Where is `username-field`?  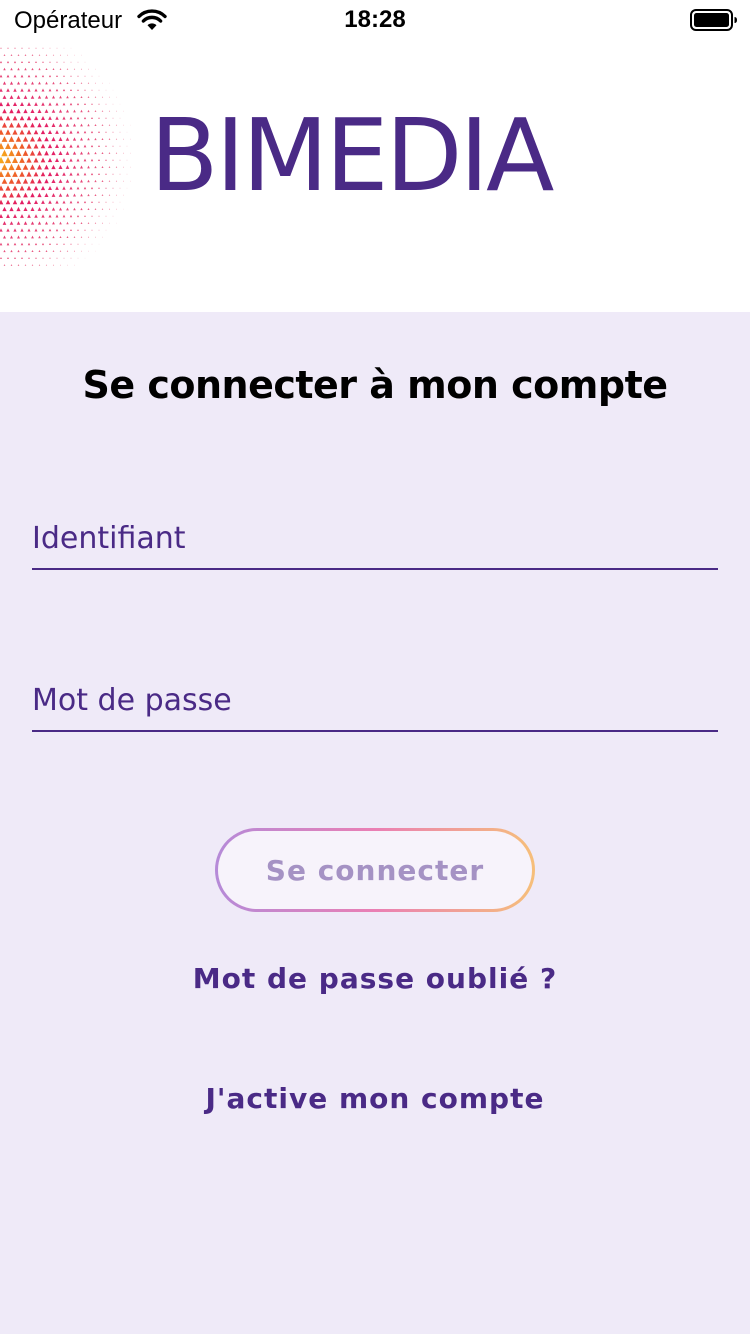 username-field is located at coordinates (375, 539).